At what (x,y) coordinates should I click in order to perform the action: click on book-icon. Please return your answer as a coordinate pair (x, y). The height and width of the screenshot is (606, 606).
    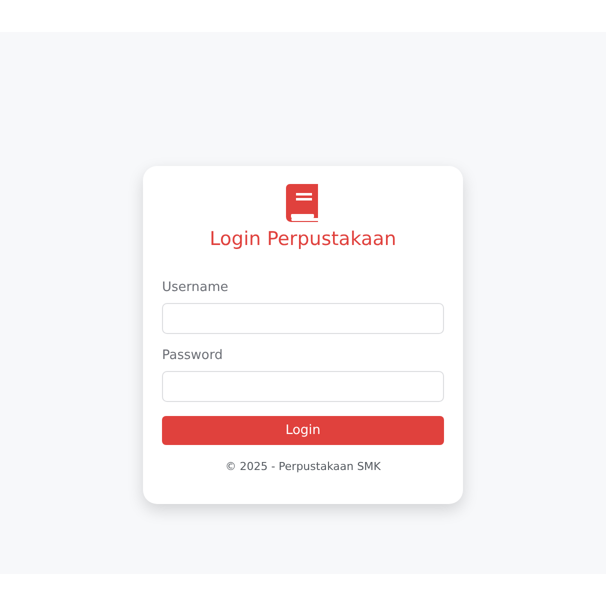
    Looking at the image, I should click on (303, 203).